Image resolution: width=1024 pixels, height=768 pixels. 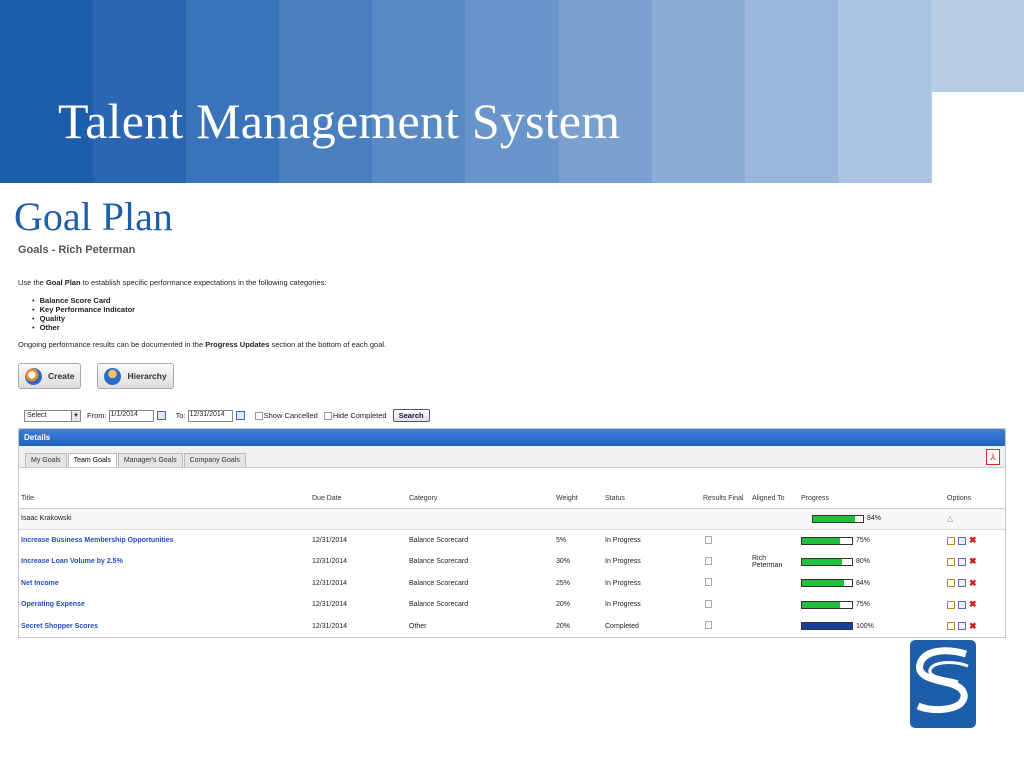 What do you see at coordinates (37, 415) in the screenshot?
I see `select-value: Select` at bounding box center [37, 415].